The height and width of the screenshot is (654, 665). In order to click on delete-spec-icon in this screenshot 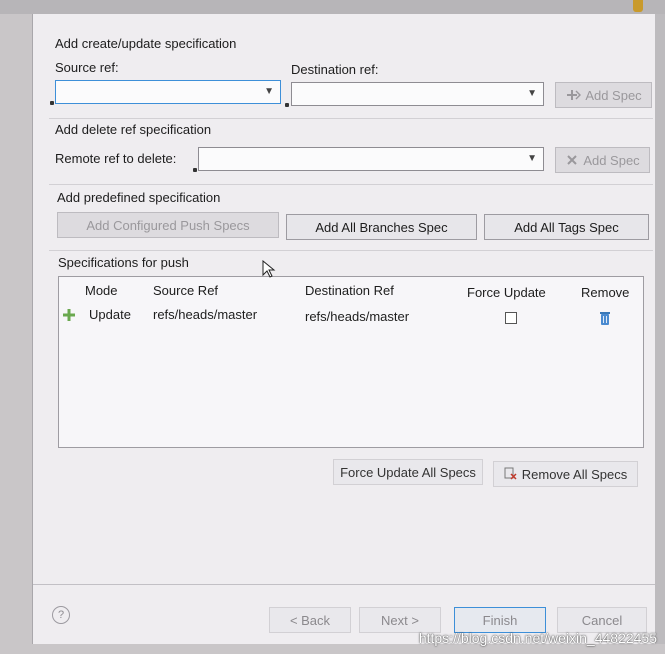, I will do `click(572, 160)`.